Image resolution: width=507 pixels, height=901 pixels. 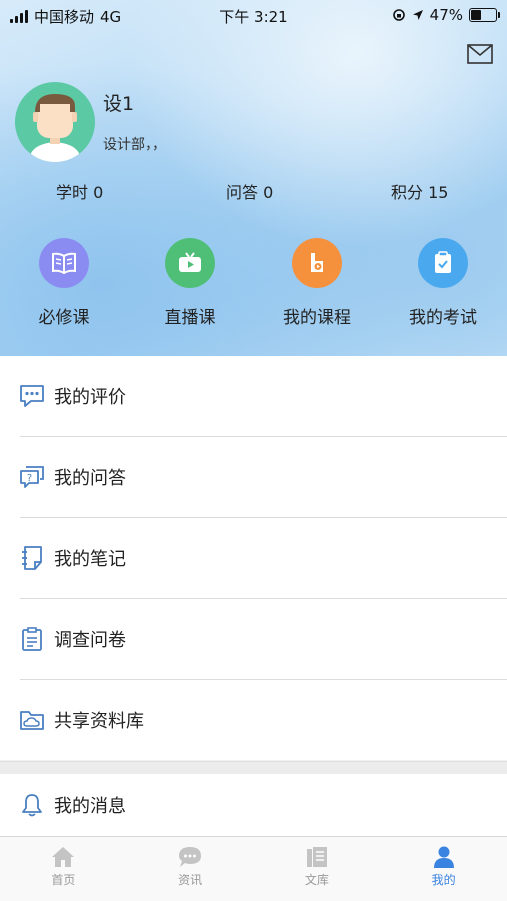 What do you see at coordinates (253, 805) in the screenshot?
I see `menu-item-my-messages: 我的消息` at bounding box center [253, 805].